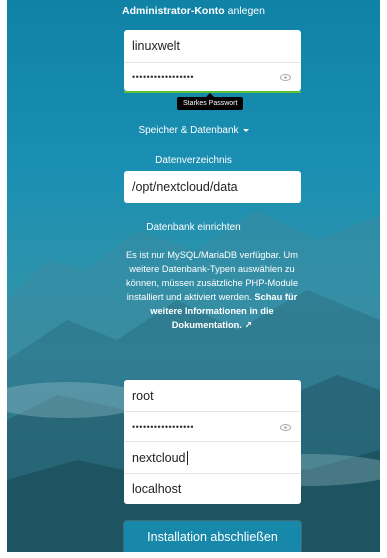 The width and height of the screenshot is (387, 558). I want to click on db-host-field: localhost, so click(212, 488).